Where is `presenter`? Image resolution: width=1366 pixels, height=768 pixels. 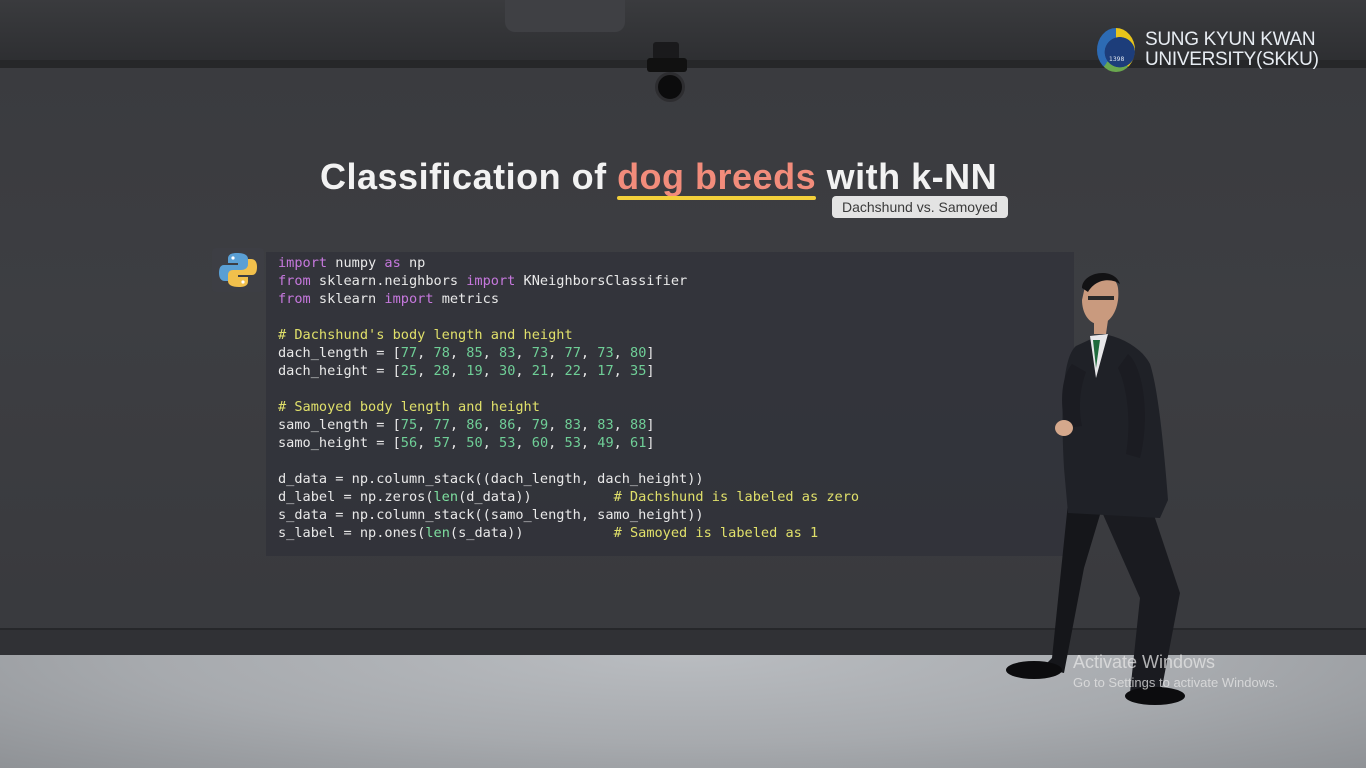
presenter is located at coordinates (1095, 488).